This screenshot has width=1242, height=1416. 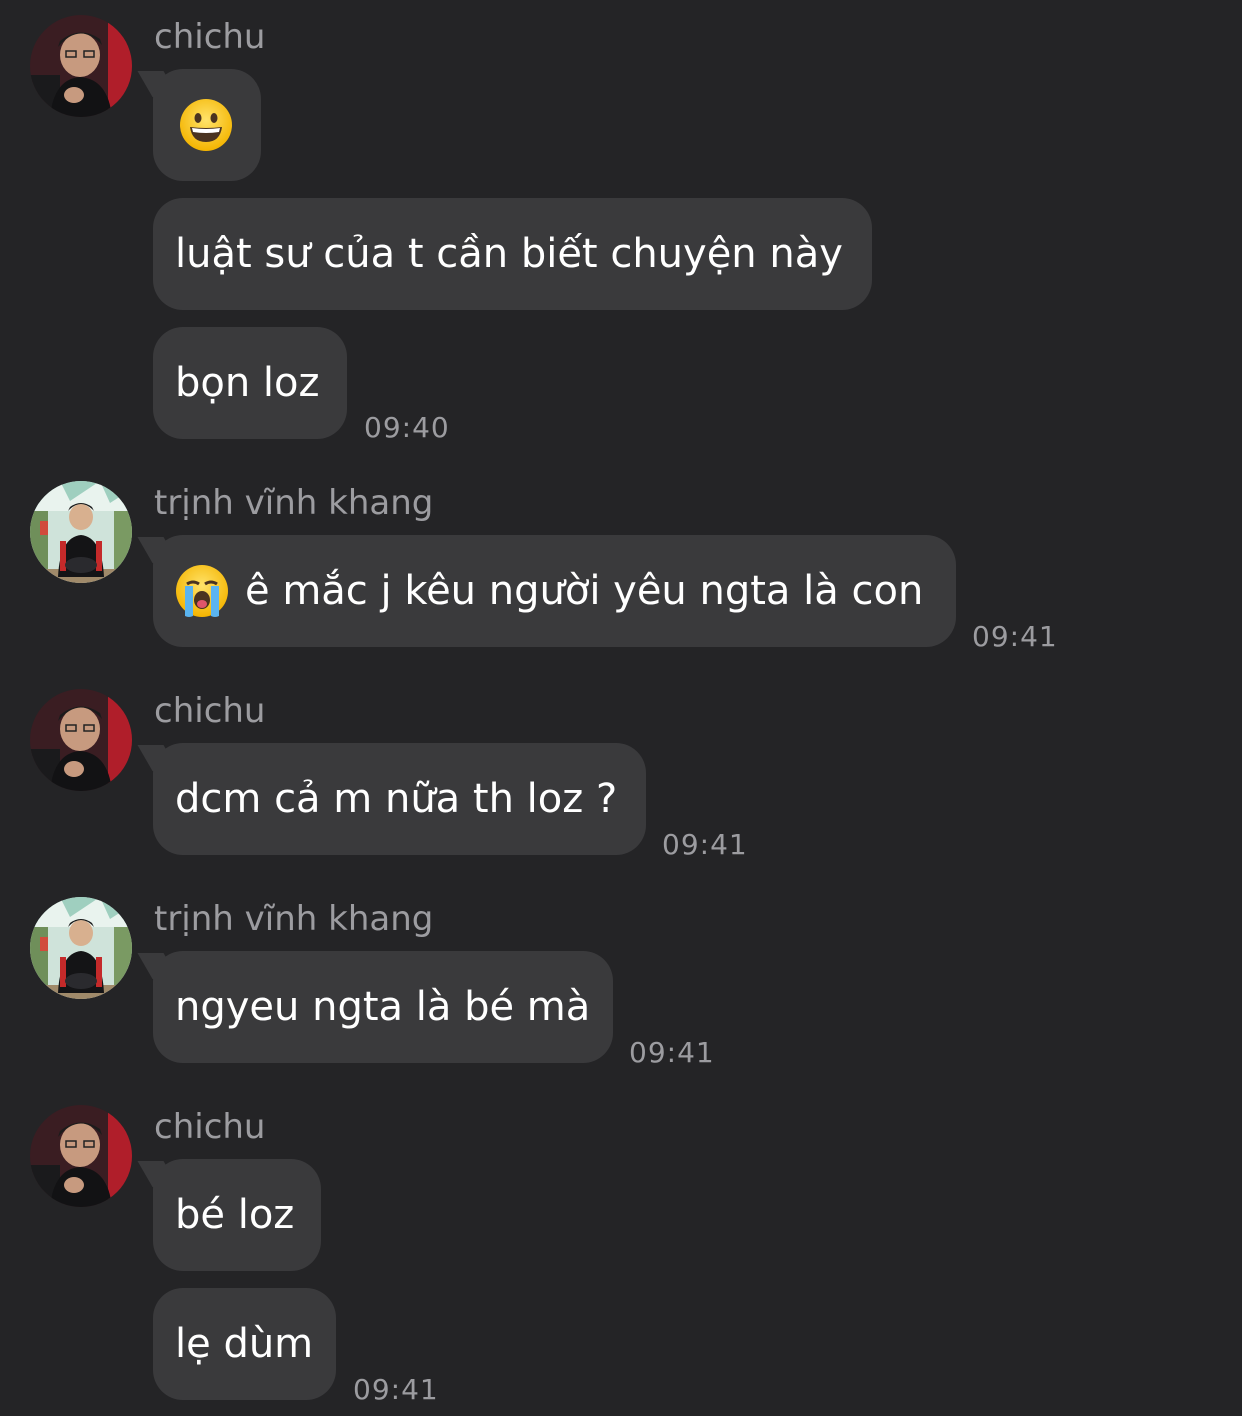 I want to click on message-text: luật sư của t cần biết chuyện này, so click(x=509, y=254).